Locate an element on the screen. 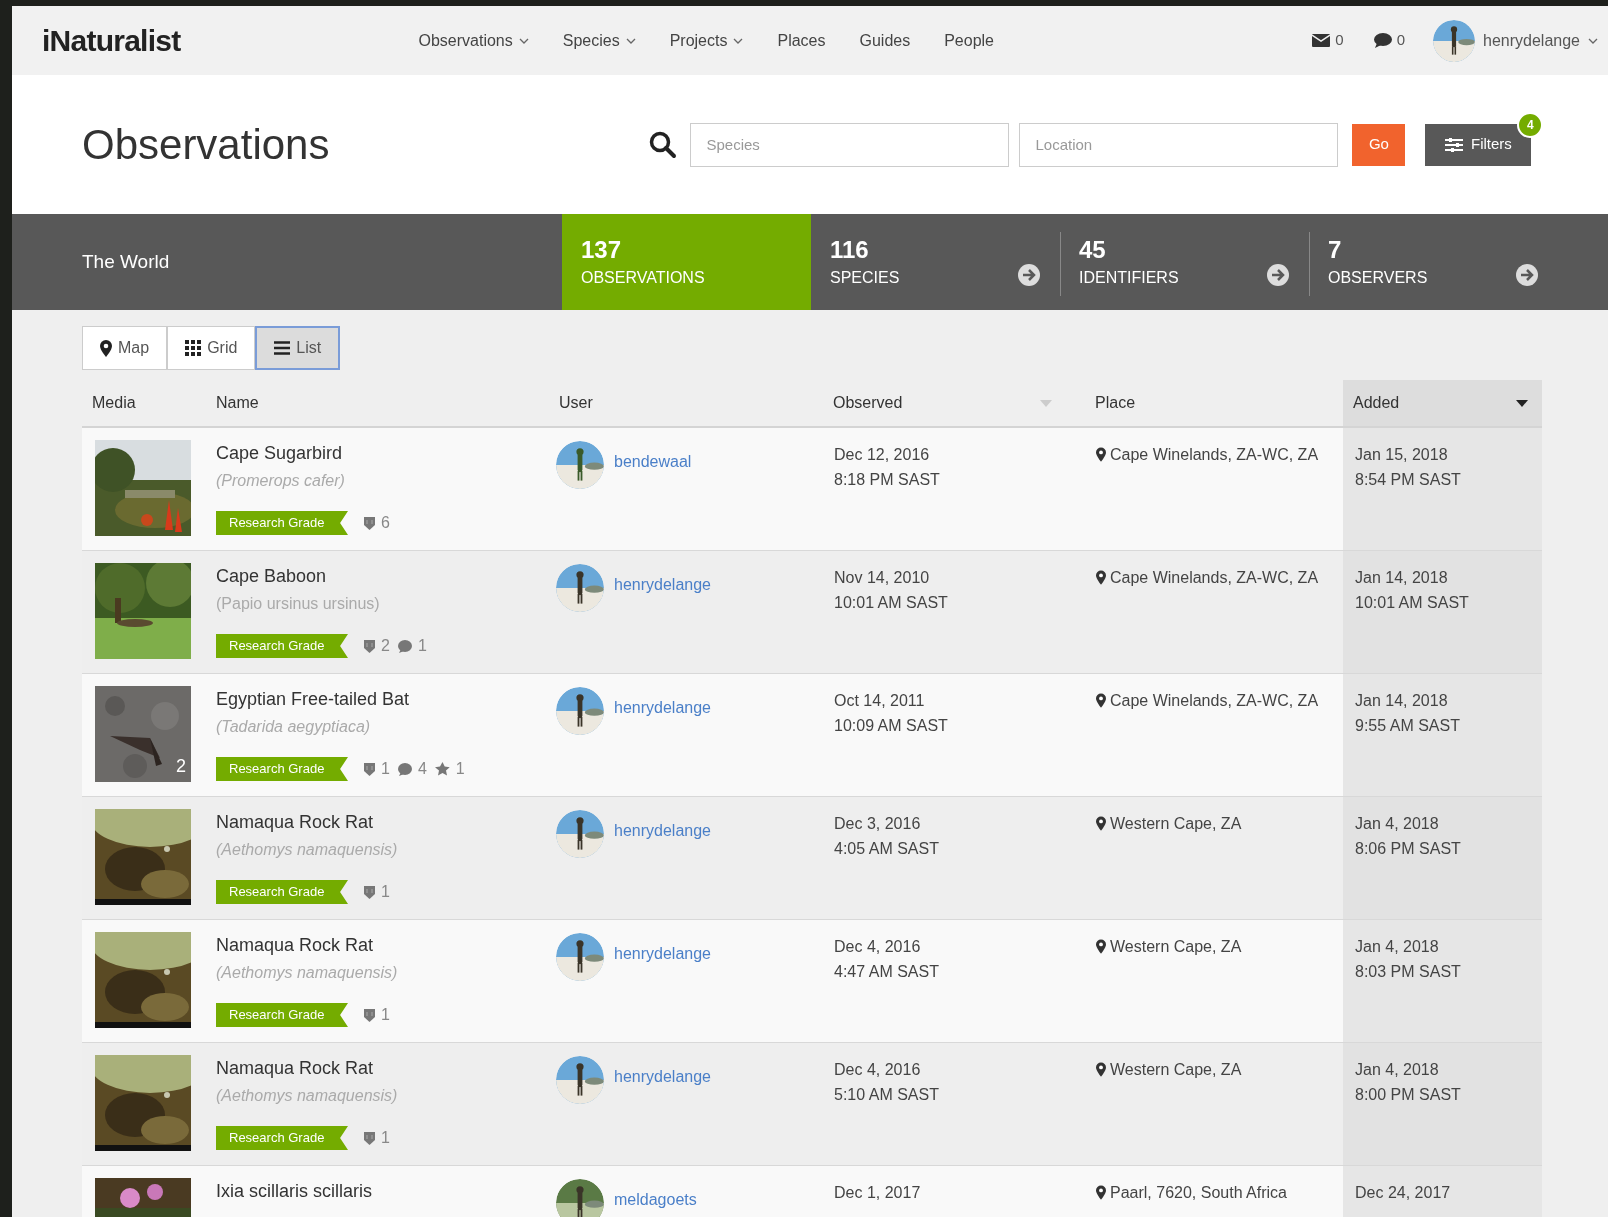 The image size is (1608, 1217). common-name: Cape Sugarbird is located at coordinates (386, 453).